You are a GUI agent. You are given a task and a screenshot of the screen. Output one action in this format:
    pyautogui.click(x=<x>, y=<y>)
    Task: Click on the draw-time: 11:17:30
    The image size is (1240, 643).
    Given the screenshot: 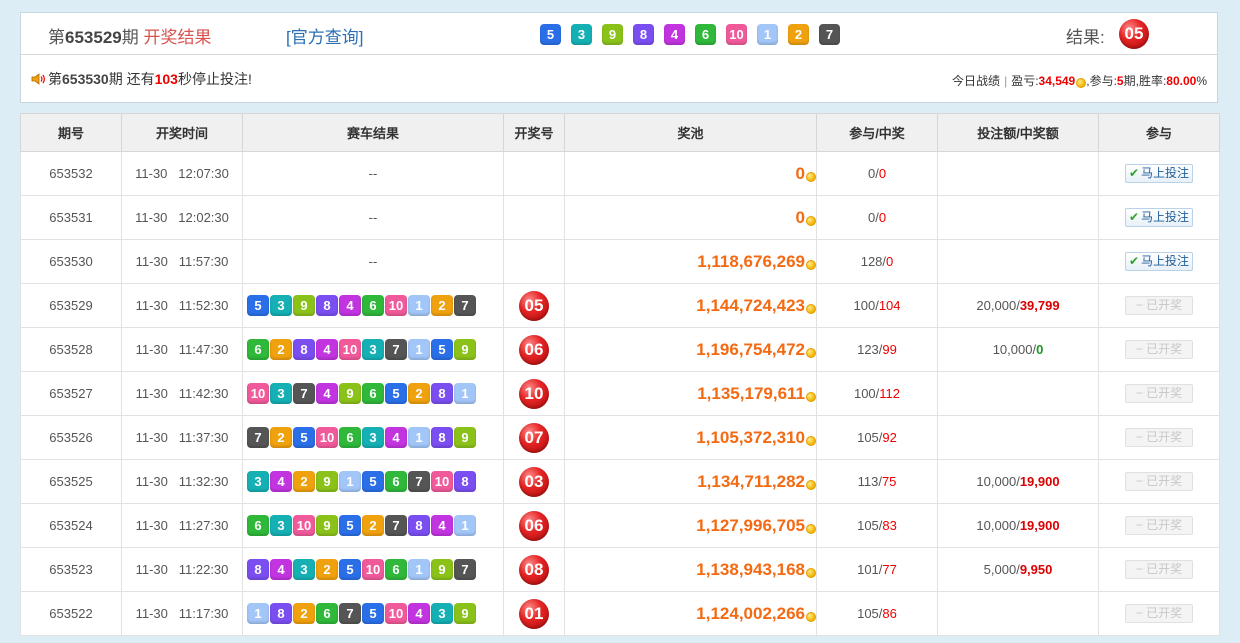 What is the action you would take?
    pyautogui.click(x=203, y=613)
    